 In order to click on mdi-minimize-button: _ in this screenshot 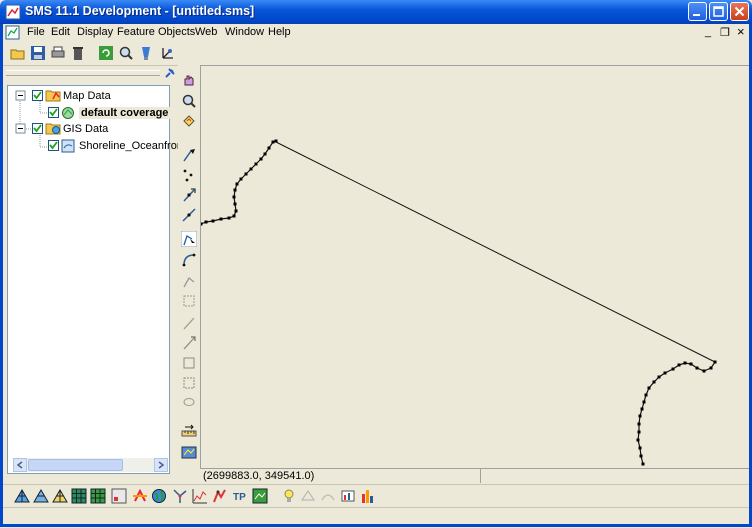, I will do `click(708, 32)`.